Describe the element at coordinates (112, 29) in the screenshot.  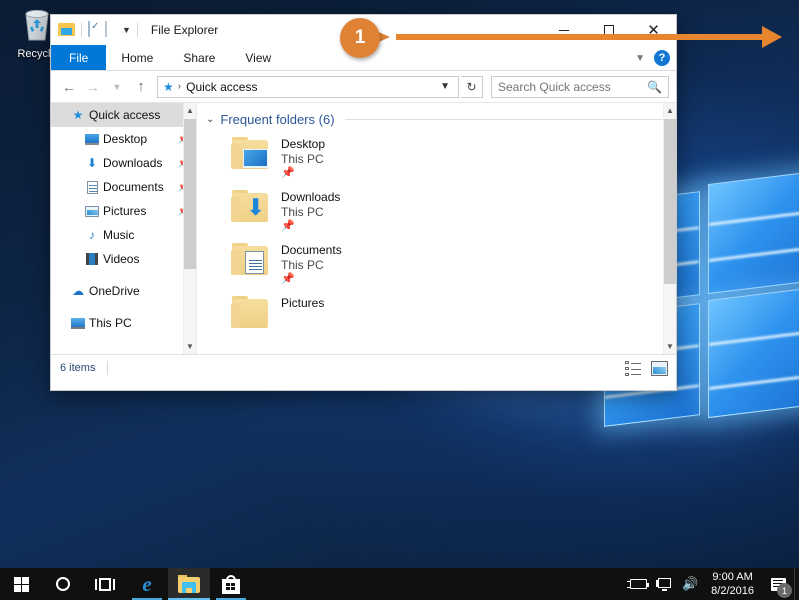
I see `new-folder-button` at that location.